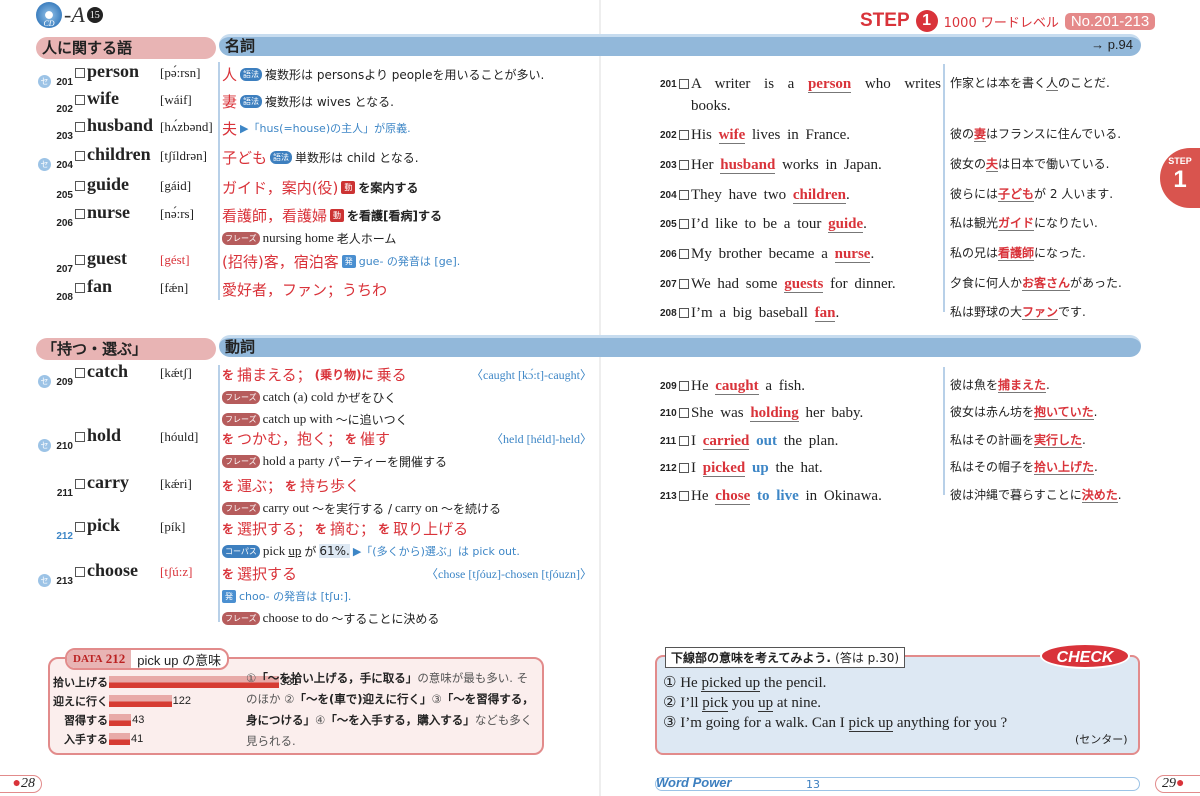  What do you see at coordinates (748, 165) in the screenshot?
I see `target-word: husband` at bounding box center [748, 165].